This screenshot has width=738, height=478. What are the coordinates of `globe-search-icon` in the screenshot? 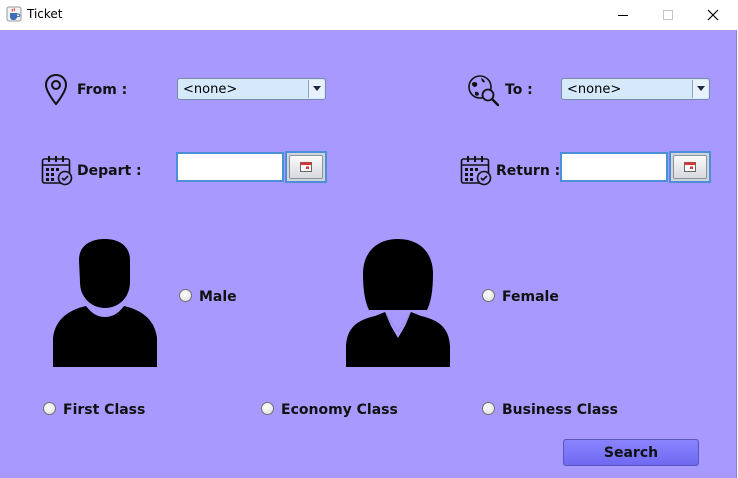 It's located at (484, 91).